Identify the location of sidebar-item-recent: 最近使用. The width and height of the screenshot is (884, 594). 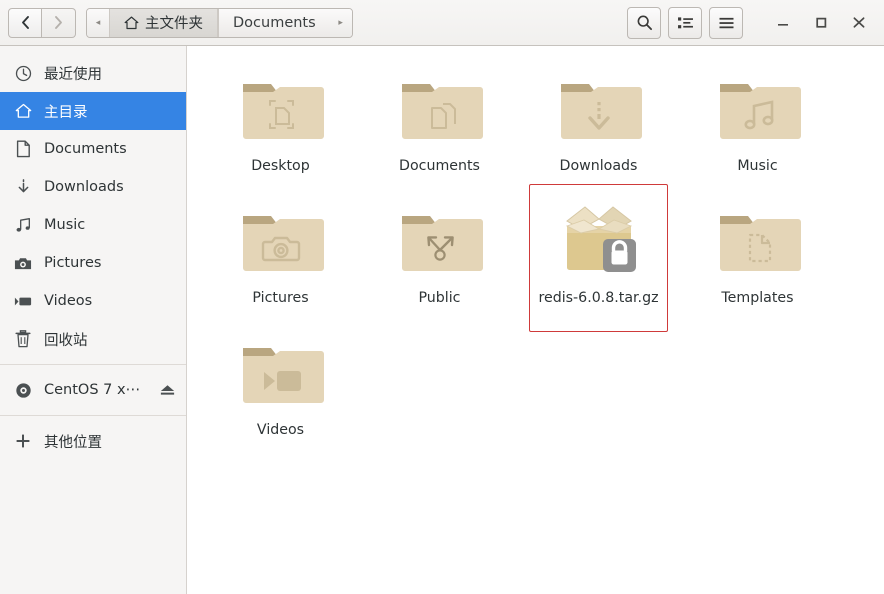
(93, 73).